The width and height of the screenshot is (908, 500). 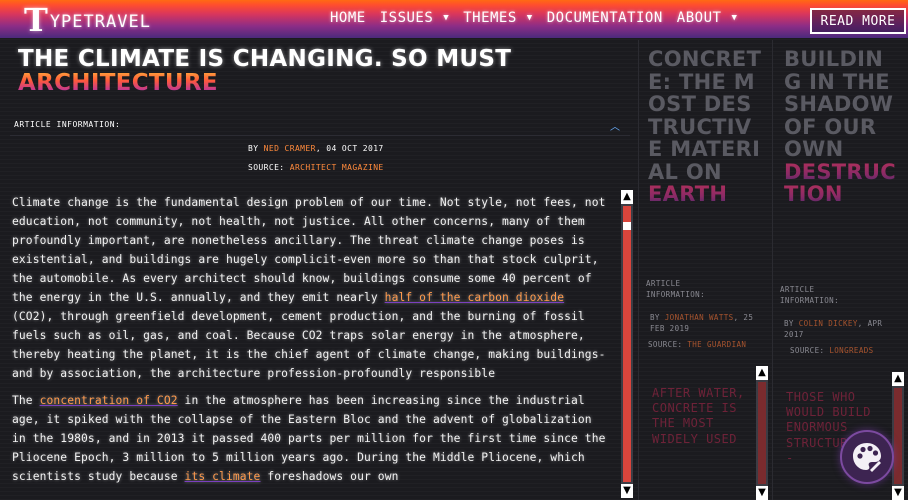 I want to click on menu-label: DOCUMENTATION, so click(x=604, y=18).